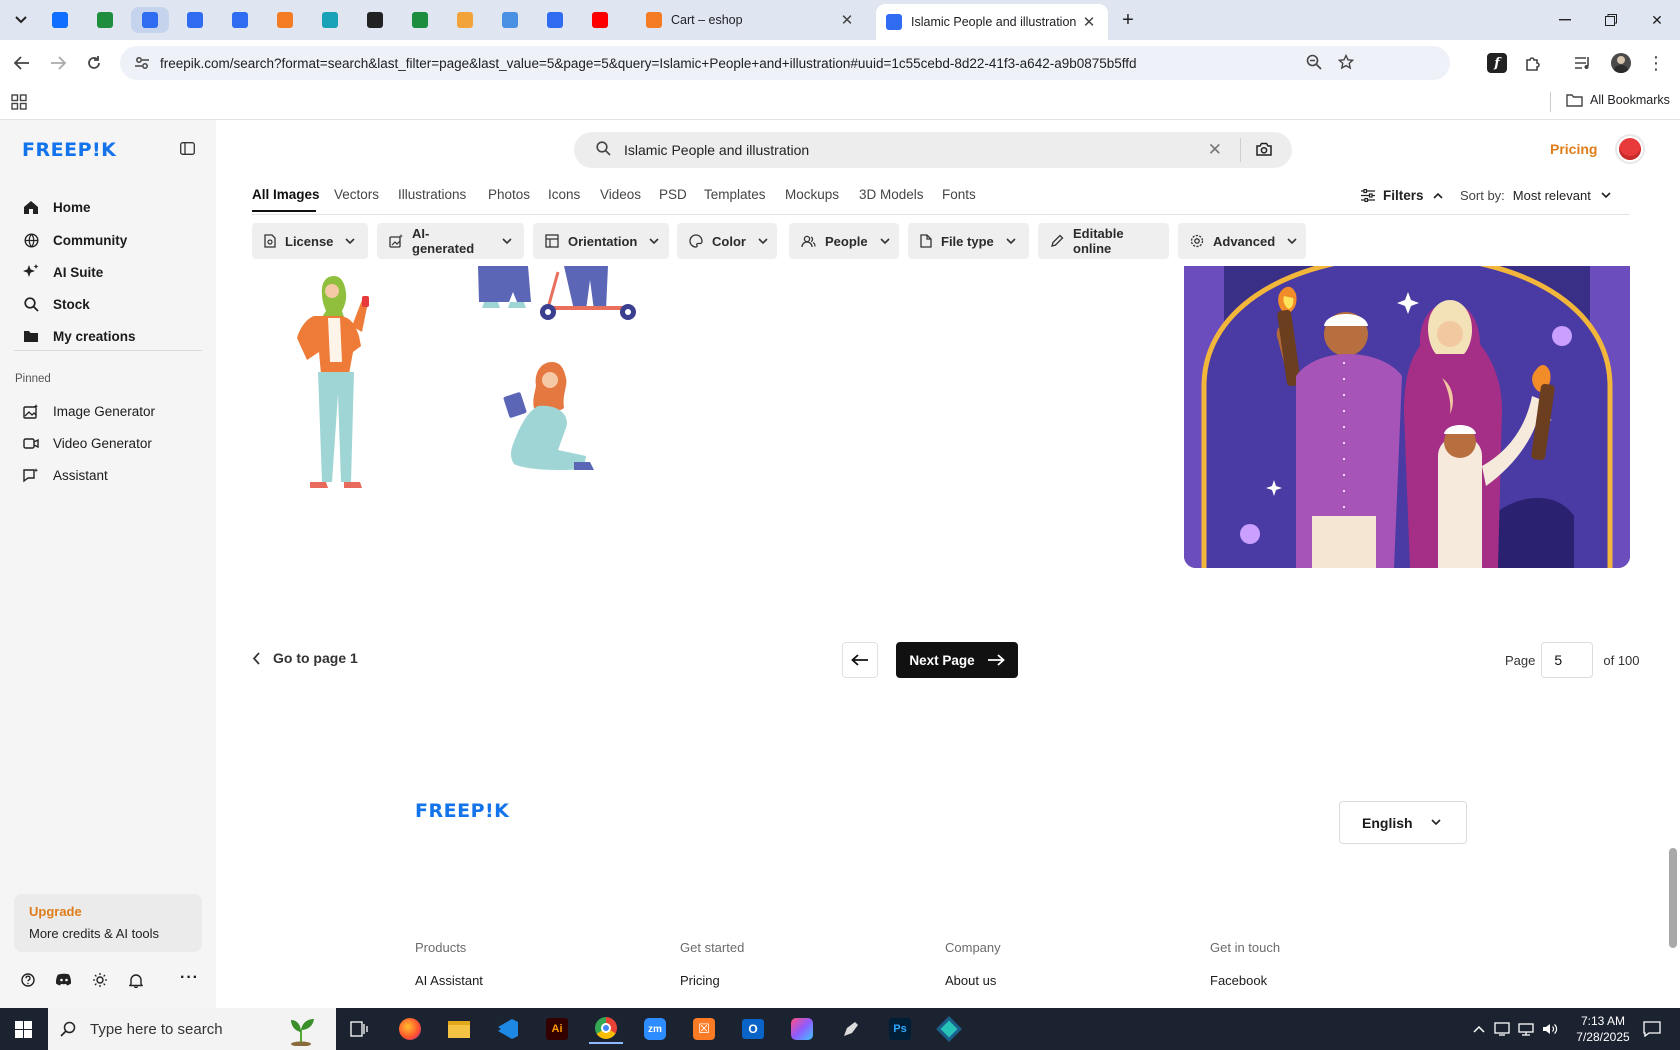 The height and width of the screenshot is (1050, 1680). Describe the element at coordinates (1573, 149) in the screenshot. I see `pricing-link: Pricing` at that location.